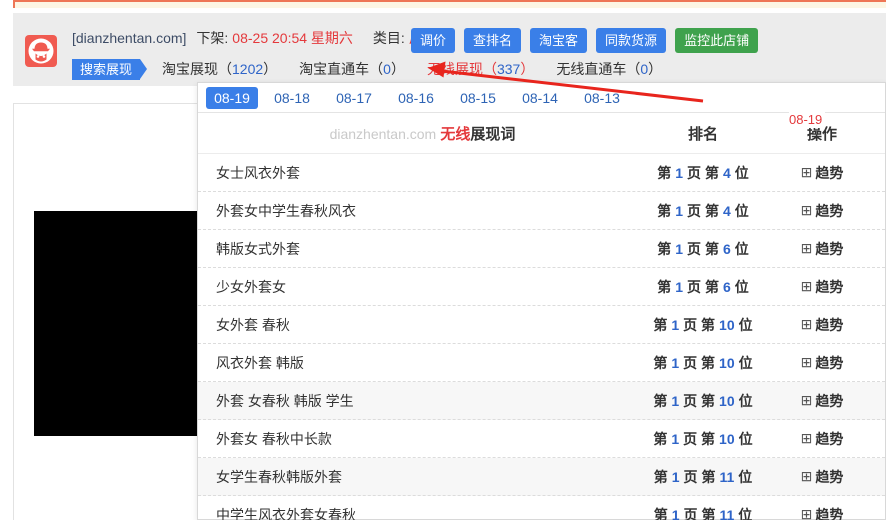 The height and width of the screenshot is (520, 886). What do you see at coordinates (279, 476) in the screenshot?
I see `keyword-cell: 女学生春秋韩版外套` at bounding box center [279, 476].